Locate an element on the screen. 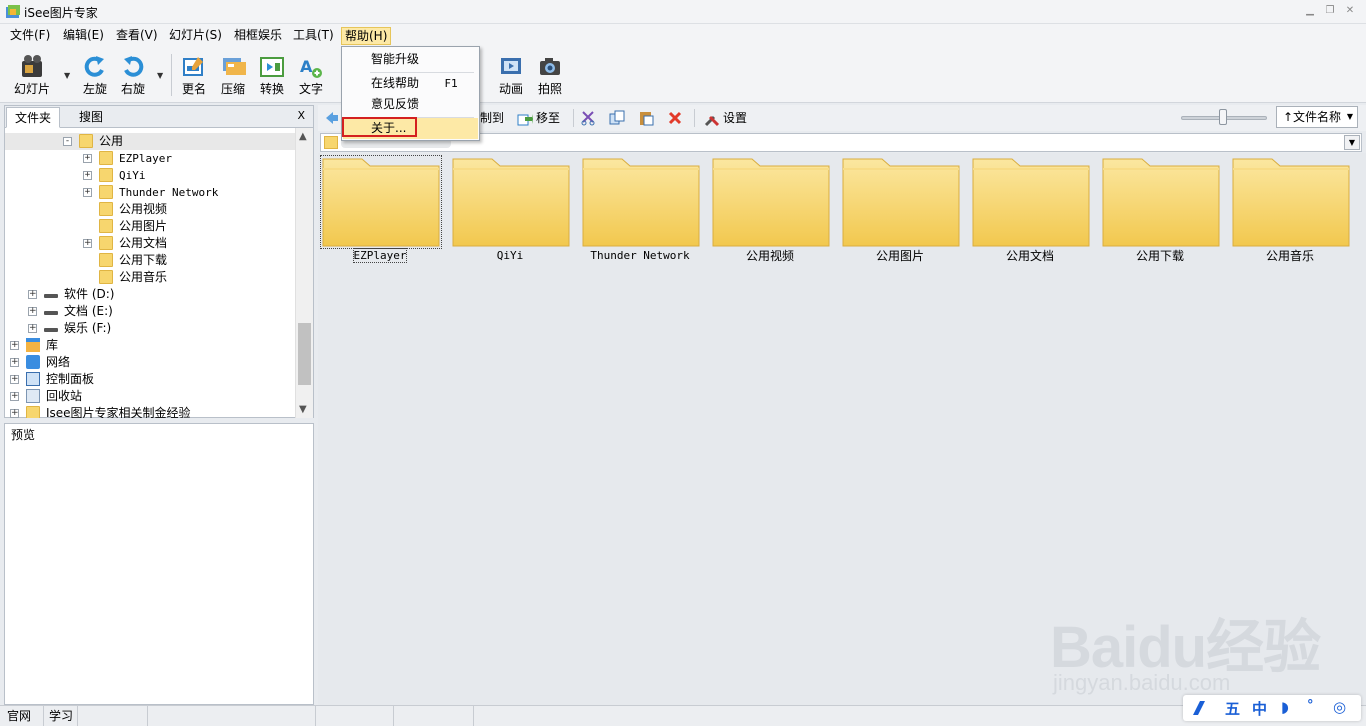 The width and height of the screenshot is (1366, 726). menu-slideshow: 幻灯片(S) is located at coordinates (195, 36).